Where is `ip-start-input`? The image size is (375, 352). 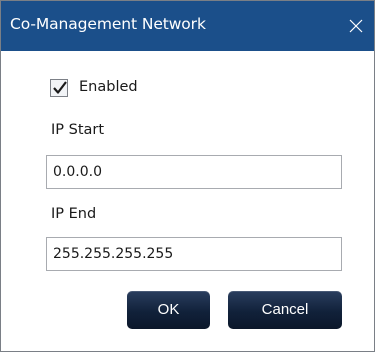
ip-start-input is located at coordinates (194, 172).